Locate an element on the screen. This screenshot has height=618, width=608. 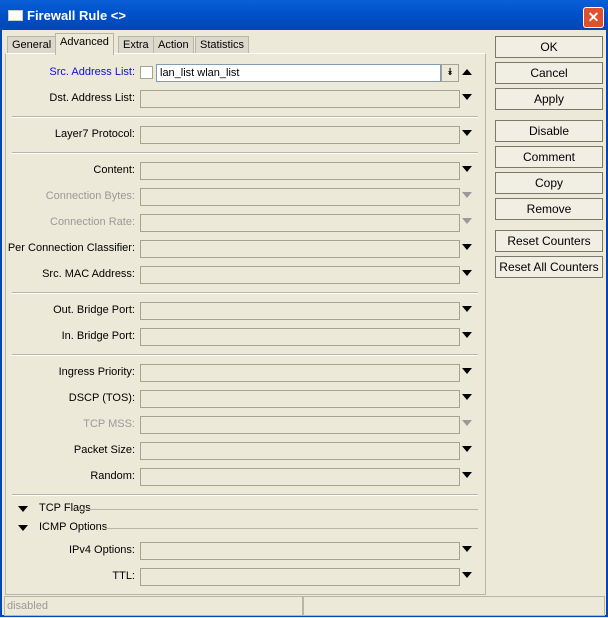
section-tcp-flags: TCP Flags is located at coordinates (248, 509).